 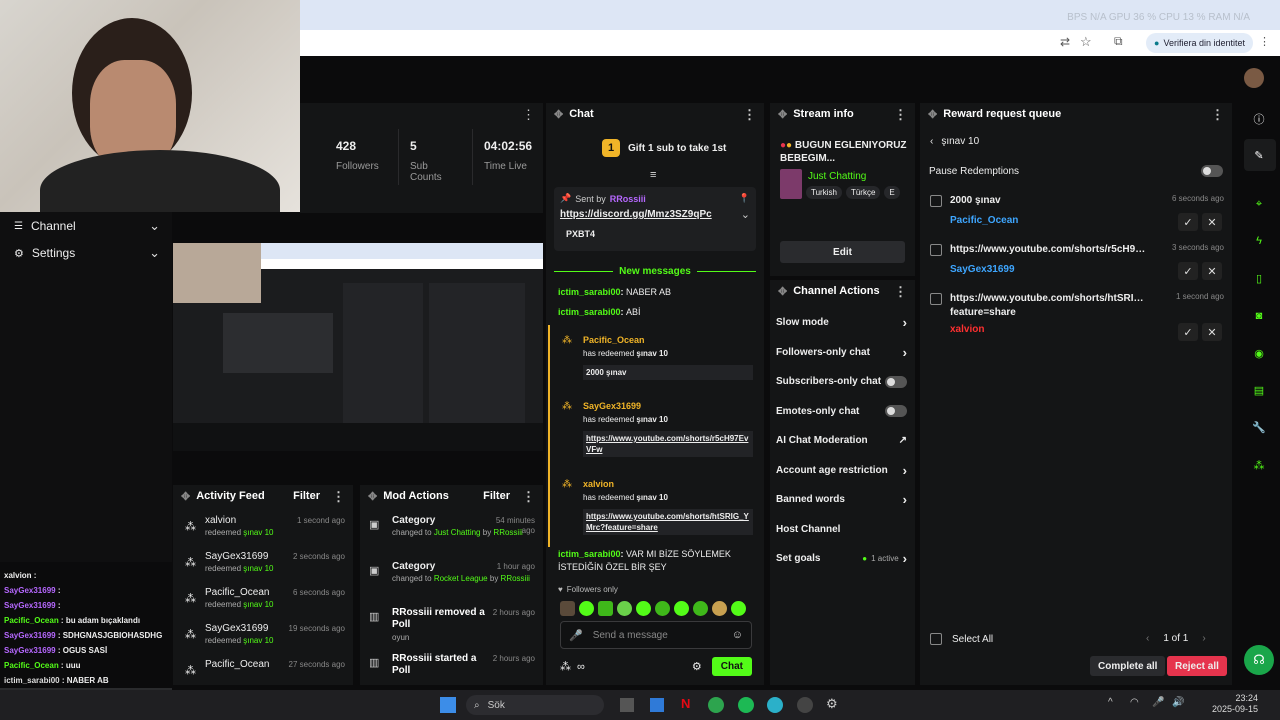 What do you see at coordinates (614, 340) in the screenshot?
I see `redeem-user: Pacific_Ocean` at bounding box center [614, 340].